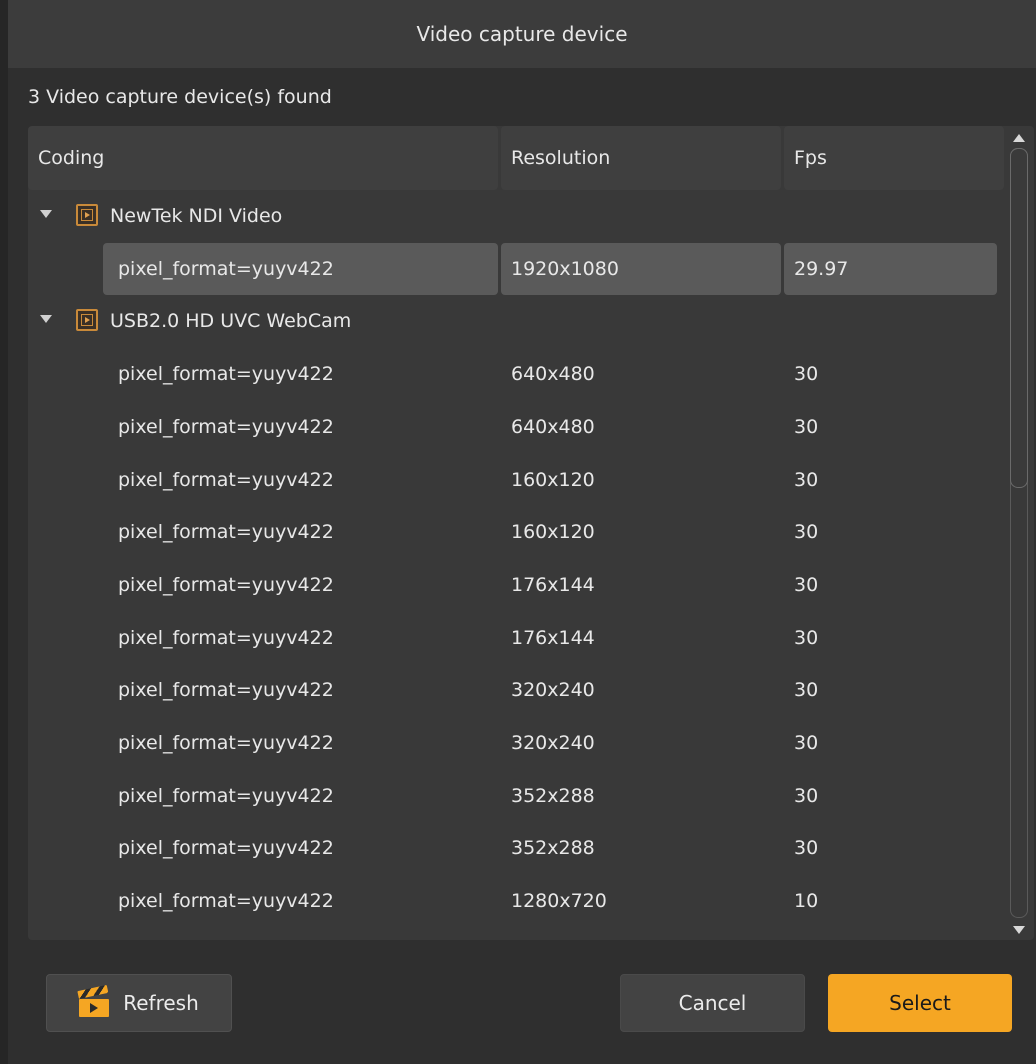 The height and width of the screenshot is (1064, 1036). What do you see at coordinates (180, 97) in the screenshot?
I see `devices-found-label: 3 Video capture device(s) found` at bounding box center [180, 97].